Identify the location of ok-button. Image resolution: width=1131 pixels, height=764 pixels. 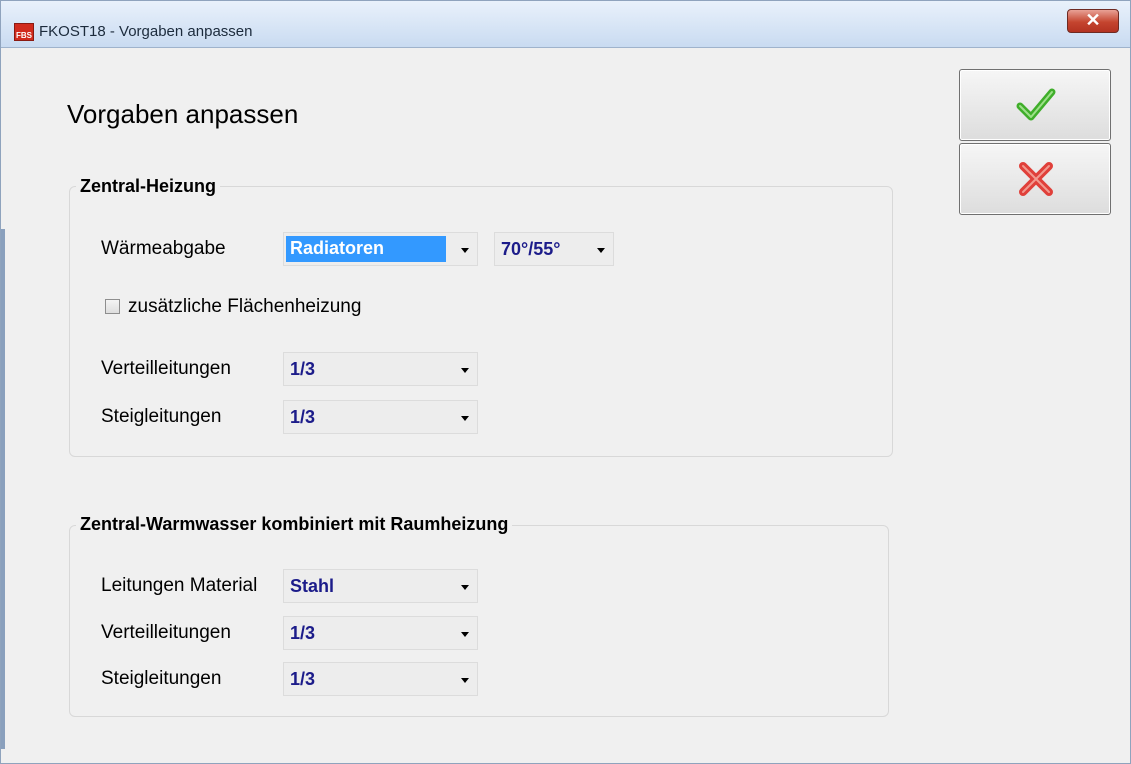
(1035, 105).